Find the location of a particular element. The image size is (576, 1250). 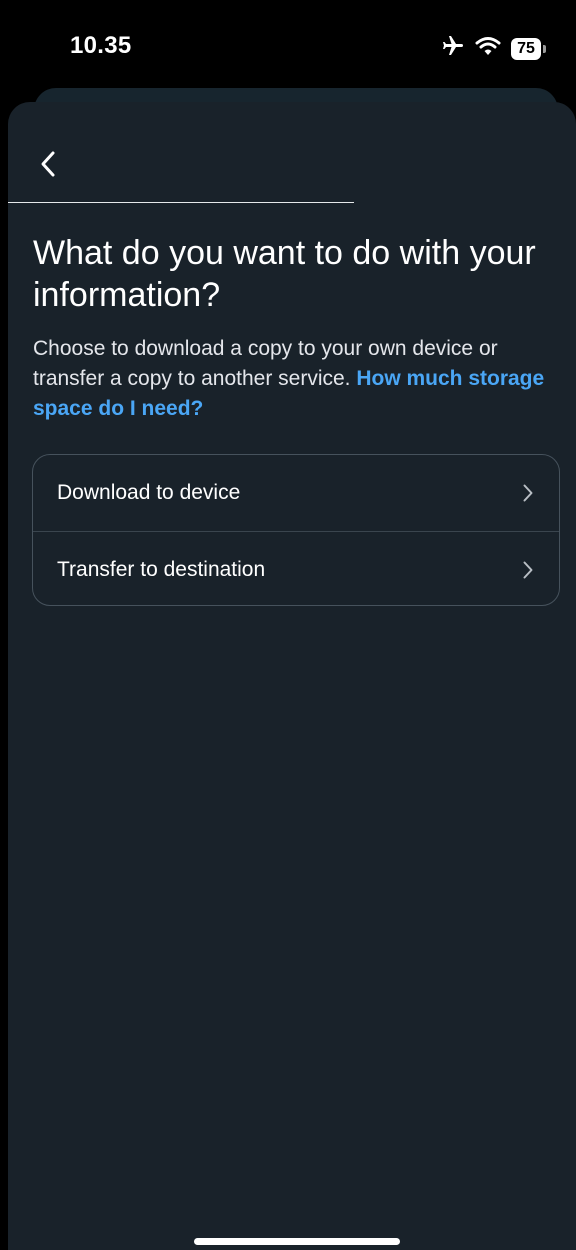

battery-icon: 75 is located at coordinates (528, 48).